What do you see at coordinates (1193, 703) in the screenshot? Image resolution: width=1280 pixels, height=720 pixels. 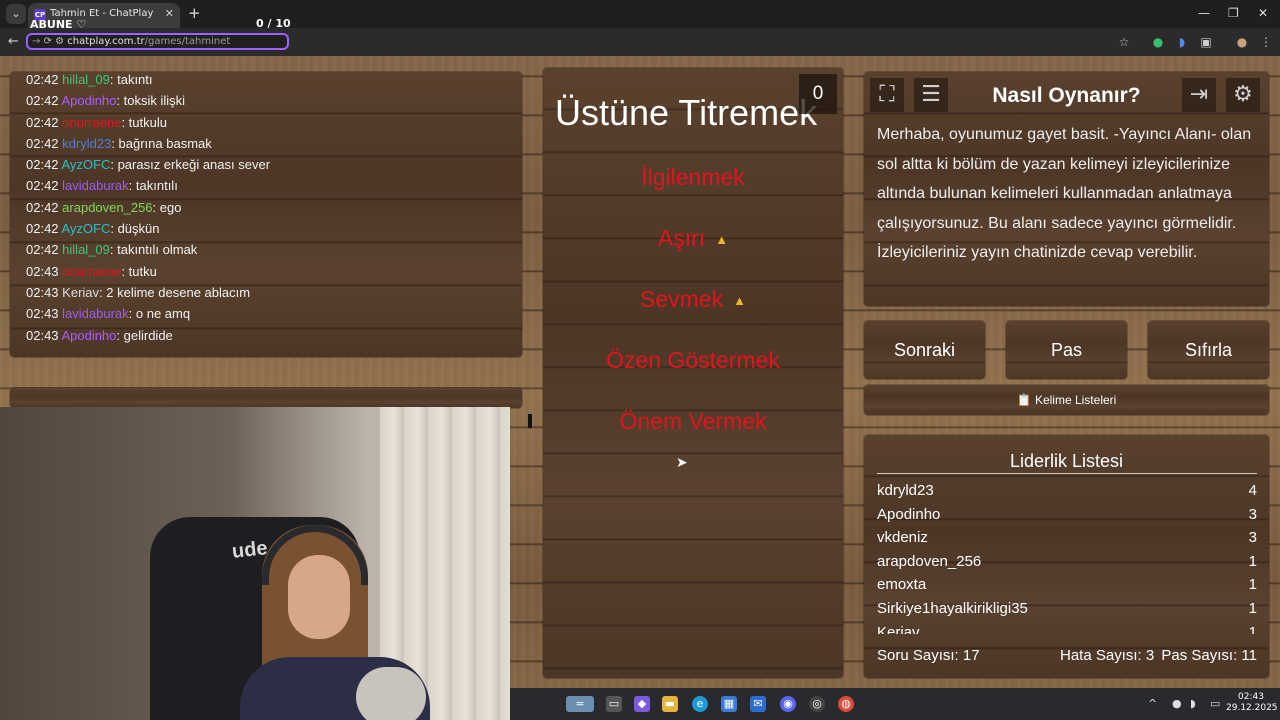 I see `tray-speaker-icon: ◗` at bounding box center [1193, 703].